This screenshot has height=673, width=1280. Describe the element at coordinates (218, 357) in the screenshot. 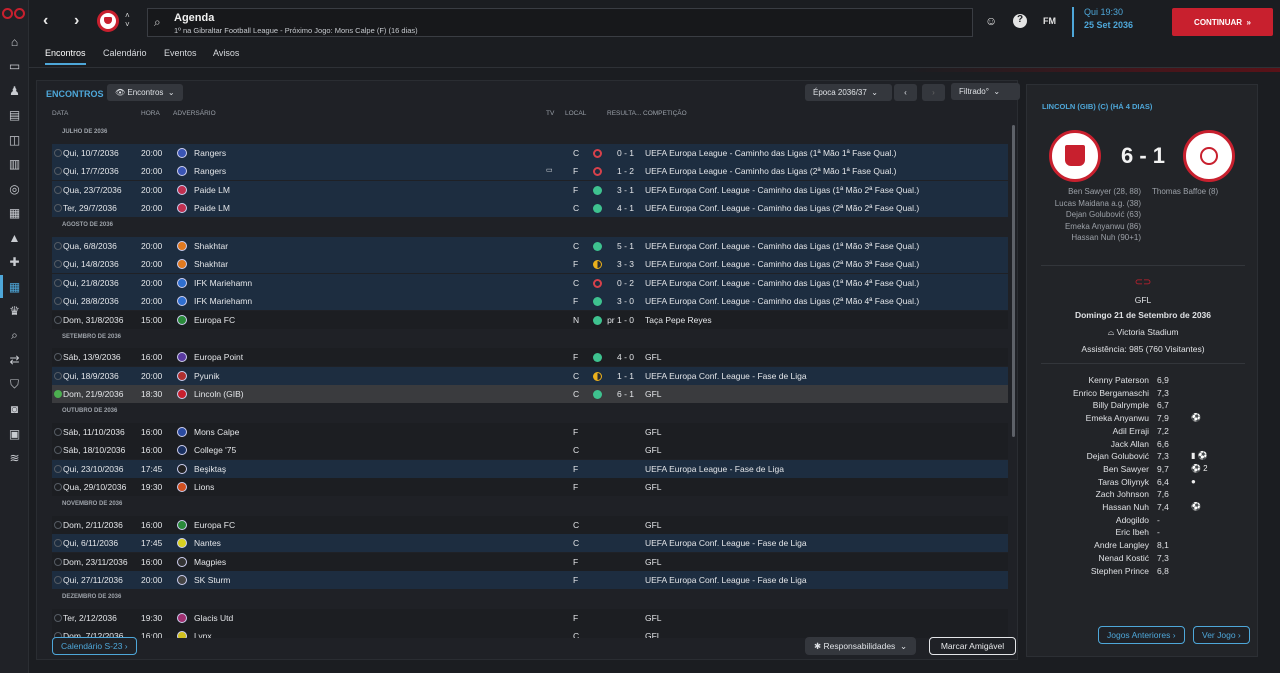

I see `opponent-name: Europa Point` at that location.